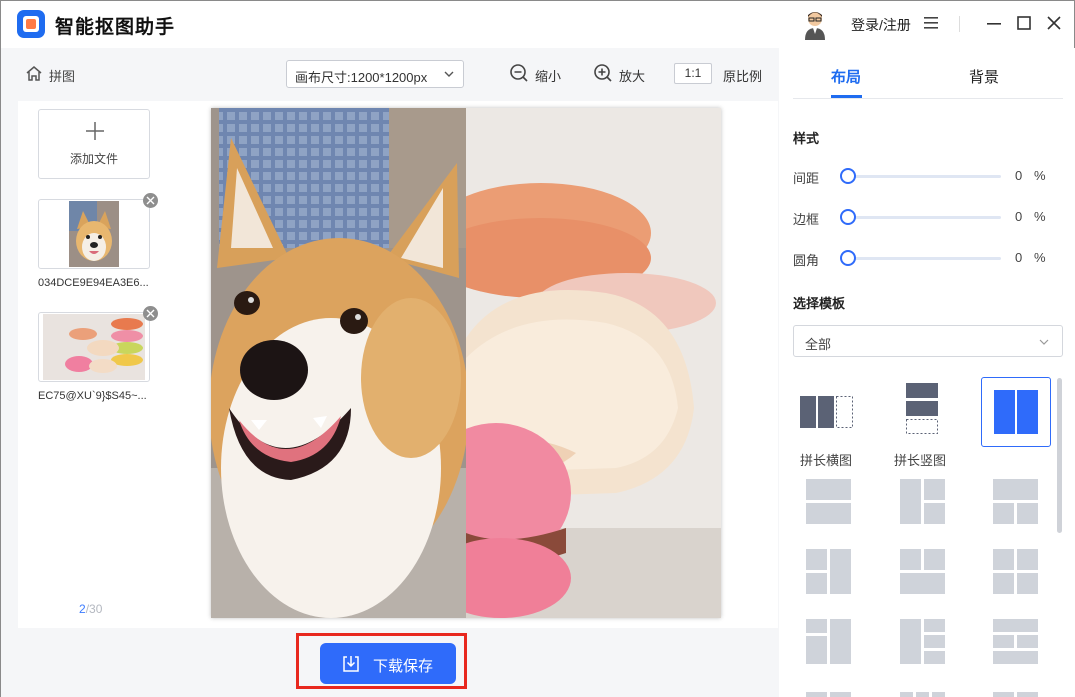 Image resolution: width=1075 pixels, height=697 pixels. Describe the element at coordinates (806, 178) in the screenshot. I see `spacing-label: 间距` at that location.